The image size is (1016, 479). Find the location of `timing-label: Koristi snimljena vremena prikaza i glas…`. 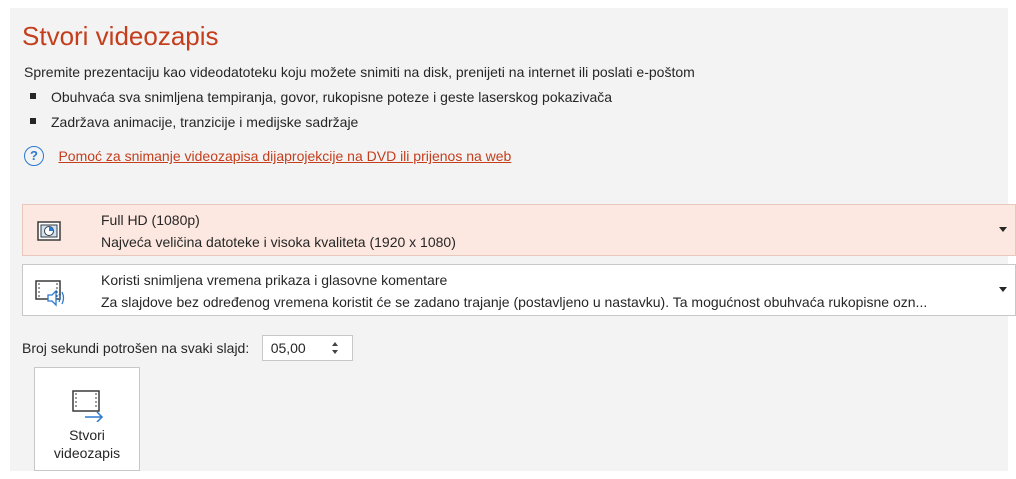

timing-label: Koristi snimljena vremena prikaza i glas… is located at coordinates (274, 280).